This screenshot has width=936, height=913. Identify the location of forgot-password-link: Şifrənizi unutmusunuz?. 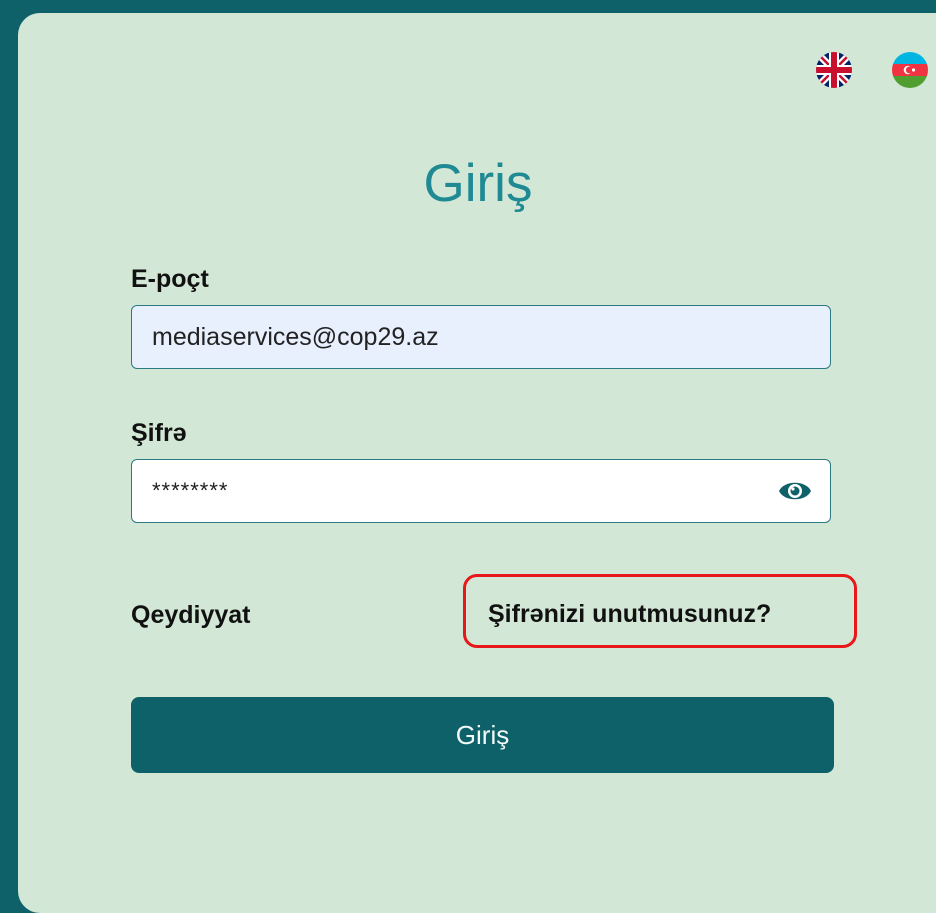
(629, 614).